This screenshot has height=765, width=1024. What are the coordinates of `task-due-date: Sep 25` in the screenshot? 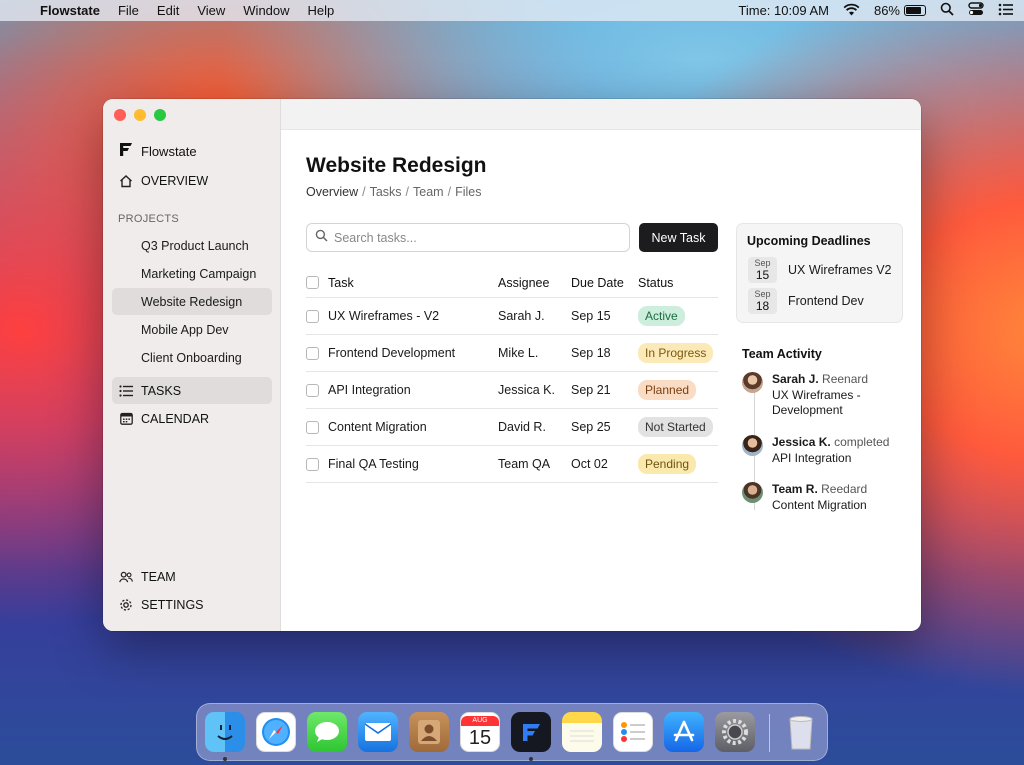 It's located at (591, 427).